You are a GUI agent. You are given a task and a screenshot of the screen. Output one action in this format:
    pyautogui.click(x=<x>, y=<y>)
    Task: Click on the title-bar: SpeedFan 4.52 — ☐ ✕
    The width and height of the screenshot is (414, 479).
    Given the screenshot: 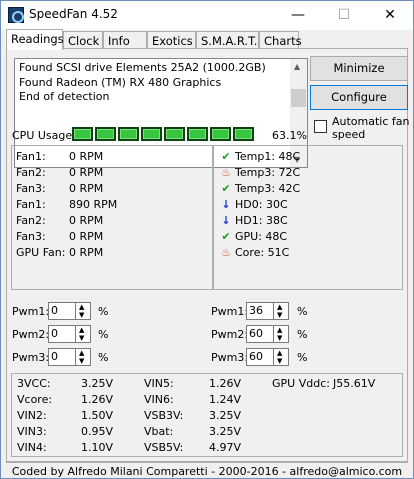 What is the action you would take?
    pyautogui.click(x=207, y=15)
    